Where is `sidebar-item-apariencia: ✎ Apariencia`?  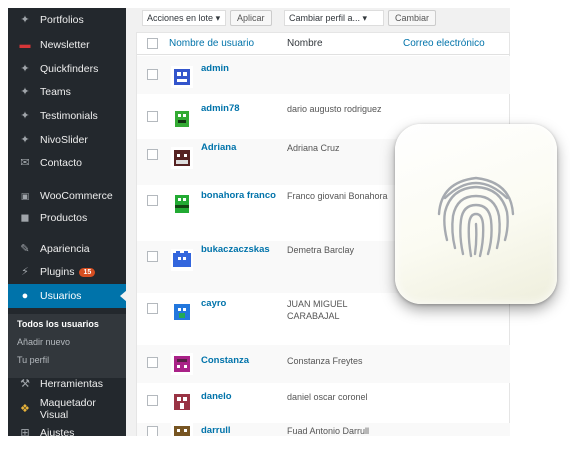 sidebar-item-apariencia: ✎ Apariencia is located at coordinates (67, 249).